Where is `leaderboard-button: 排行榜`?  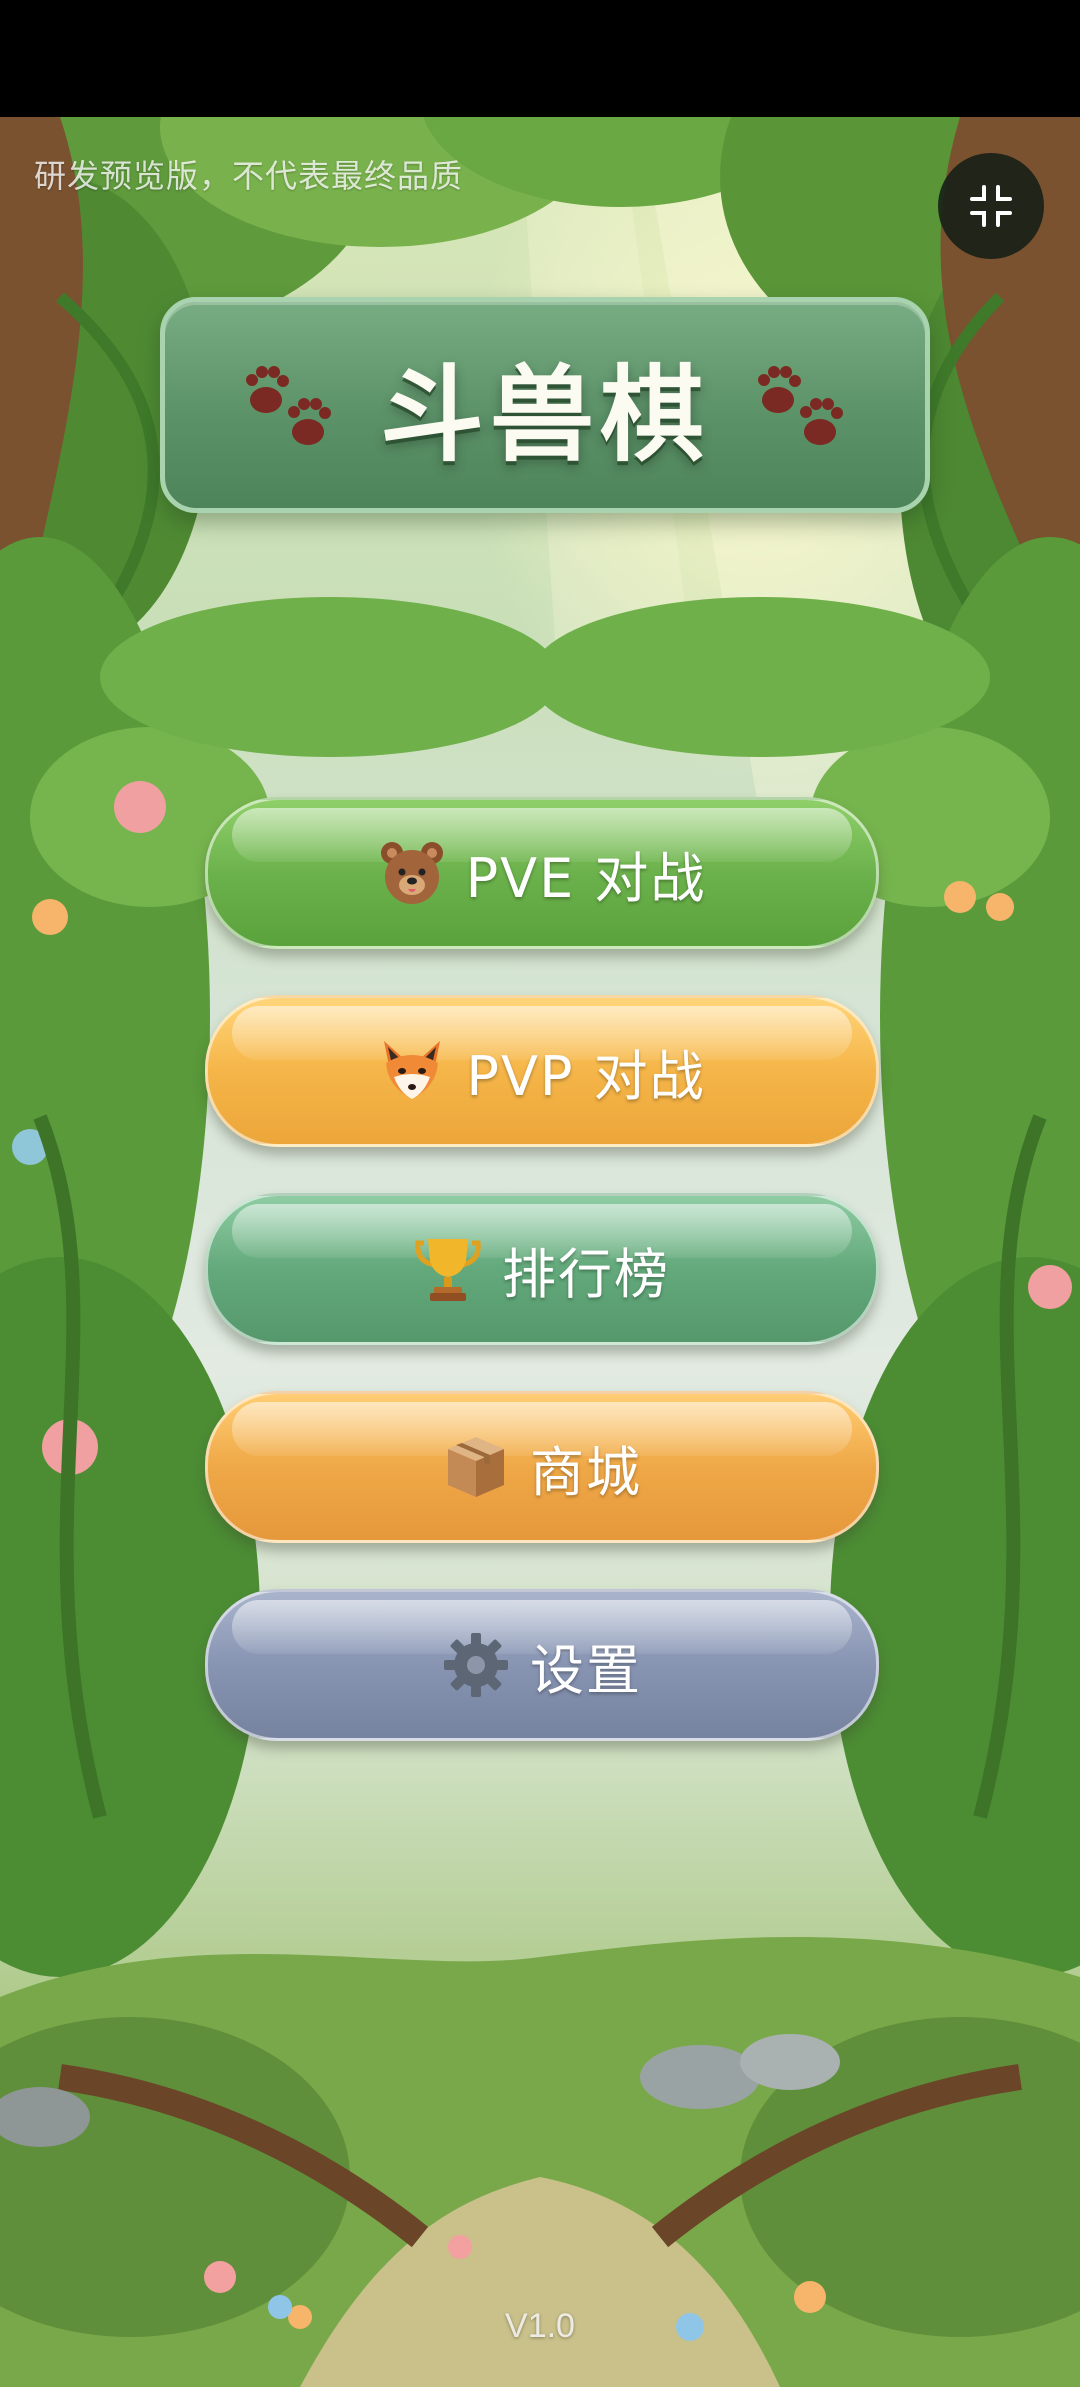
leaderboard-button: 排行榜 is located at coordinates (542, 1269).